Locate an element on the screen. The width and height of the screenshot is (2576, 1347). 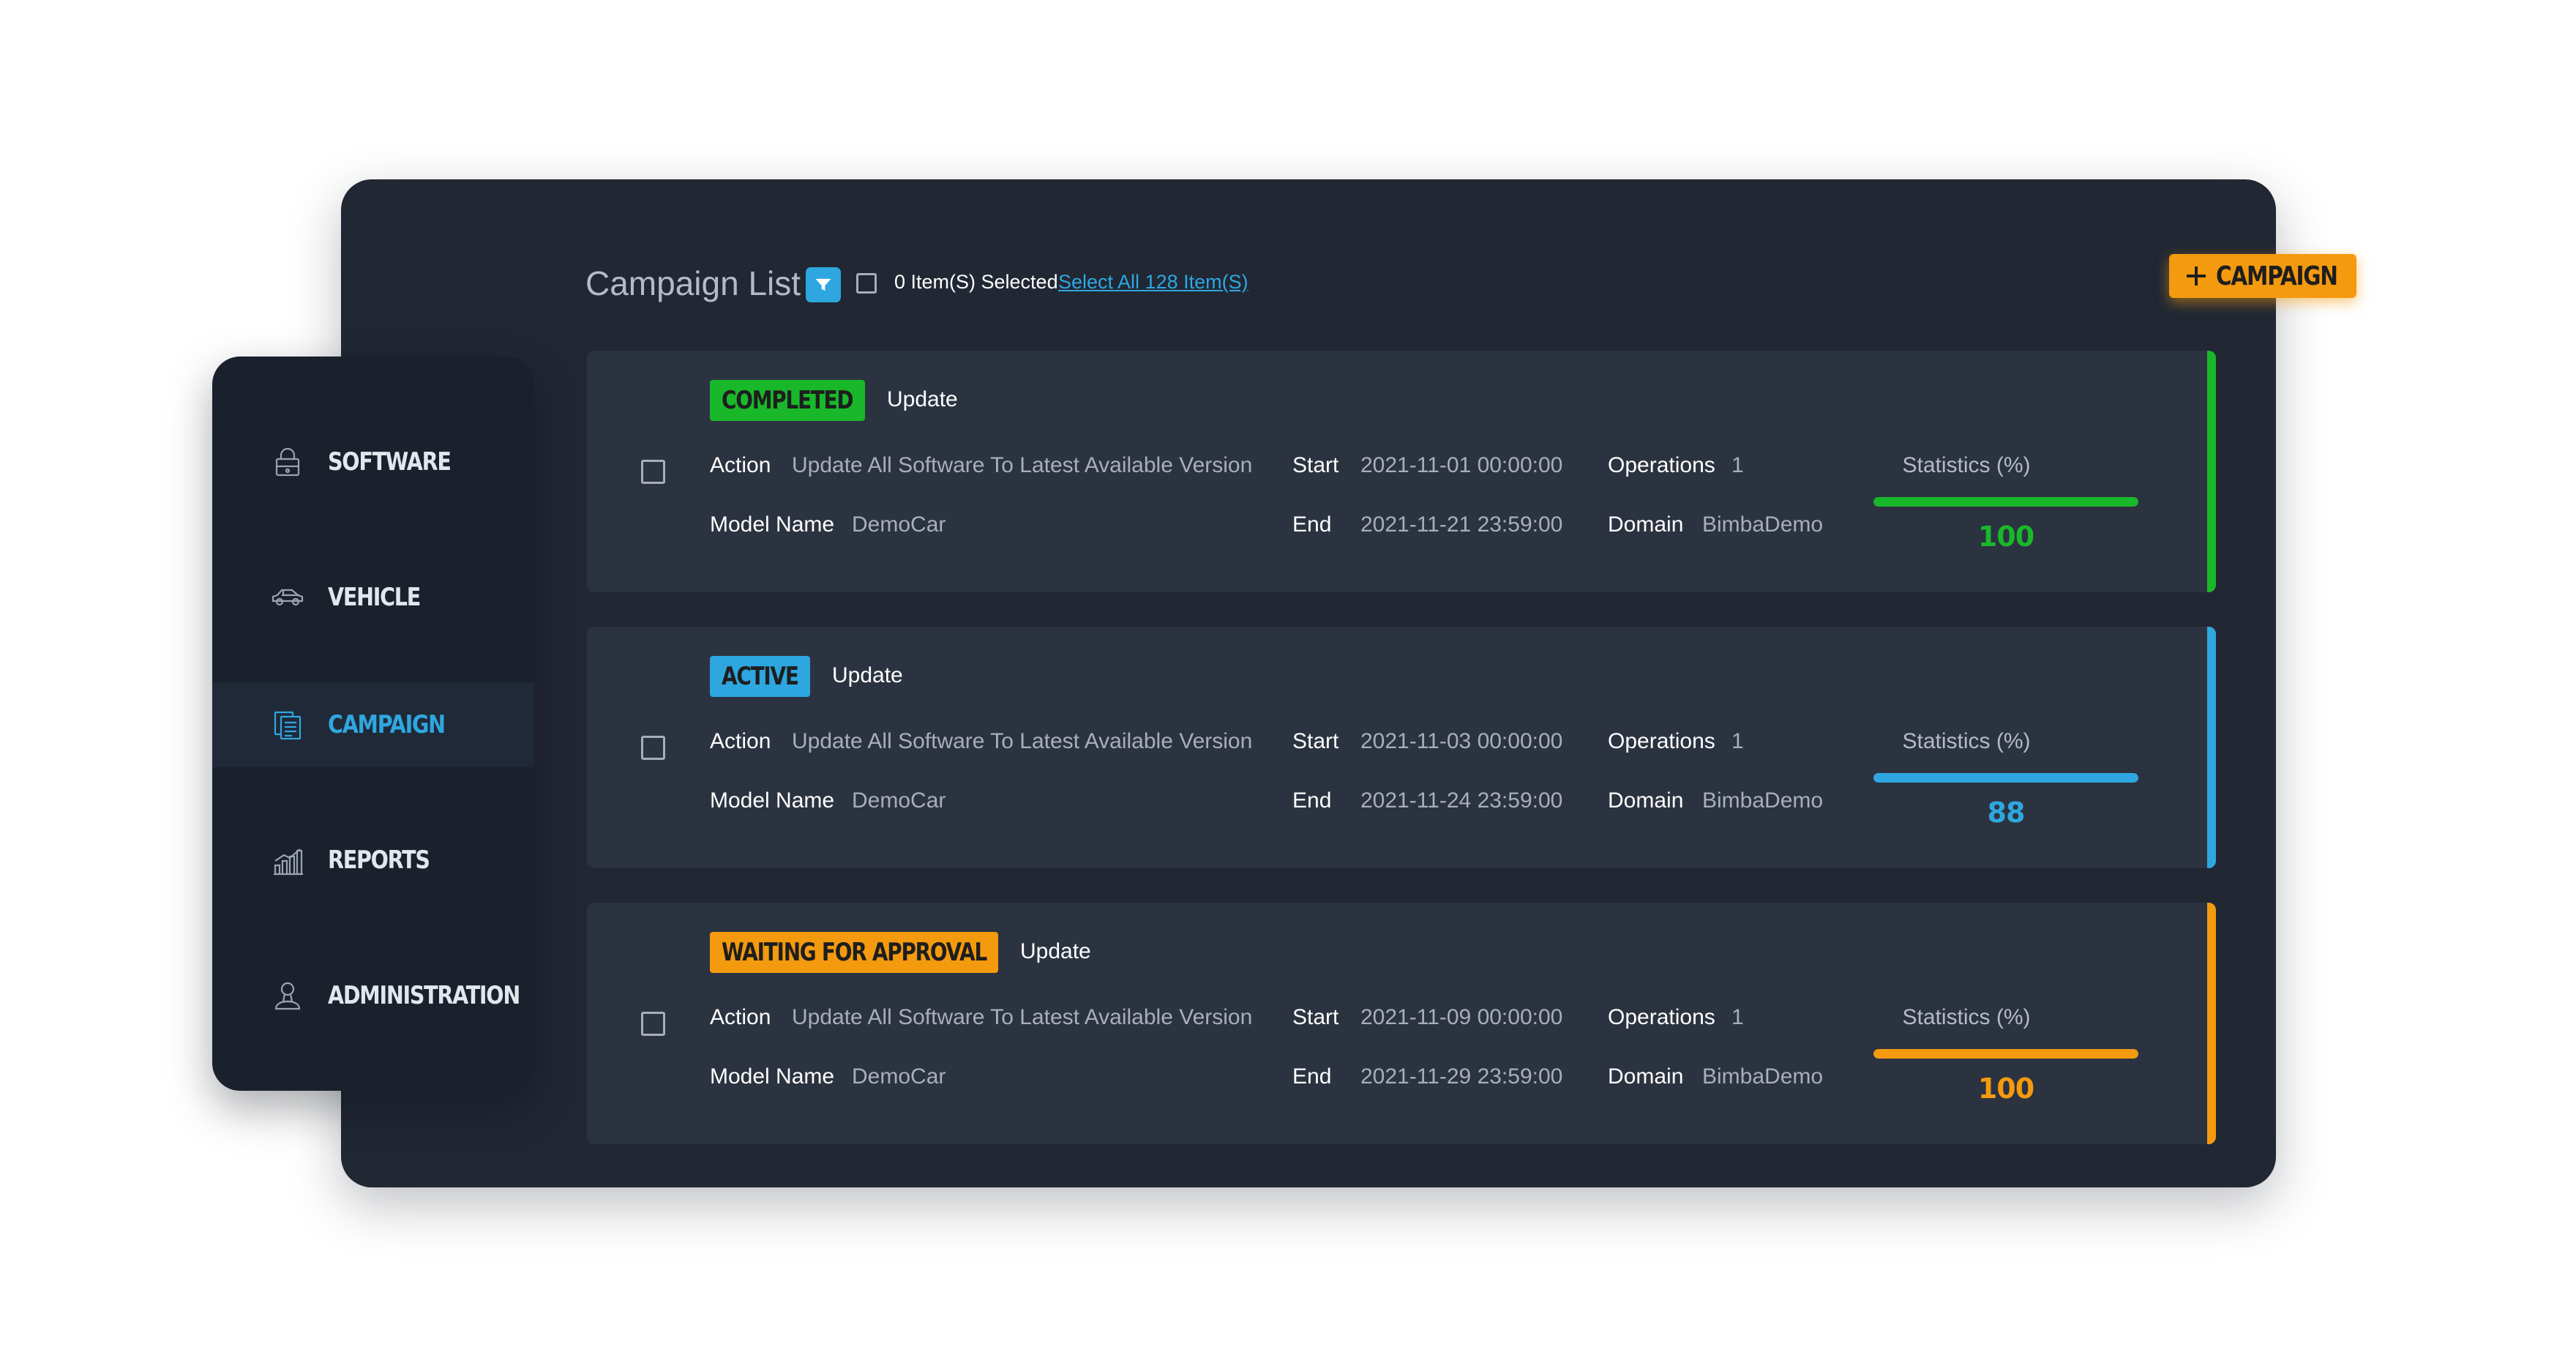
status-text: COMPLETED is located at coordinates (788, 401).